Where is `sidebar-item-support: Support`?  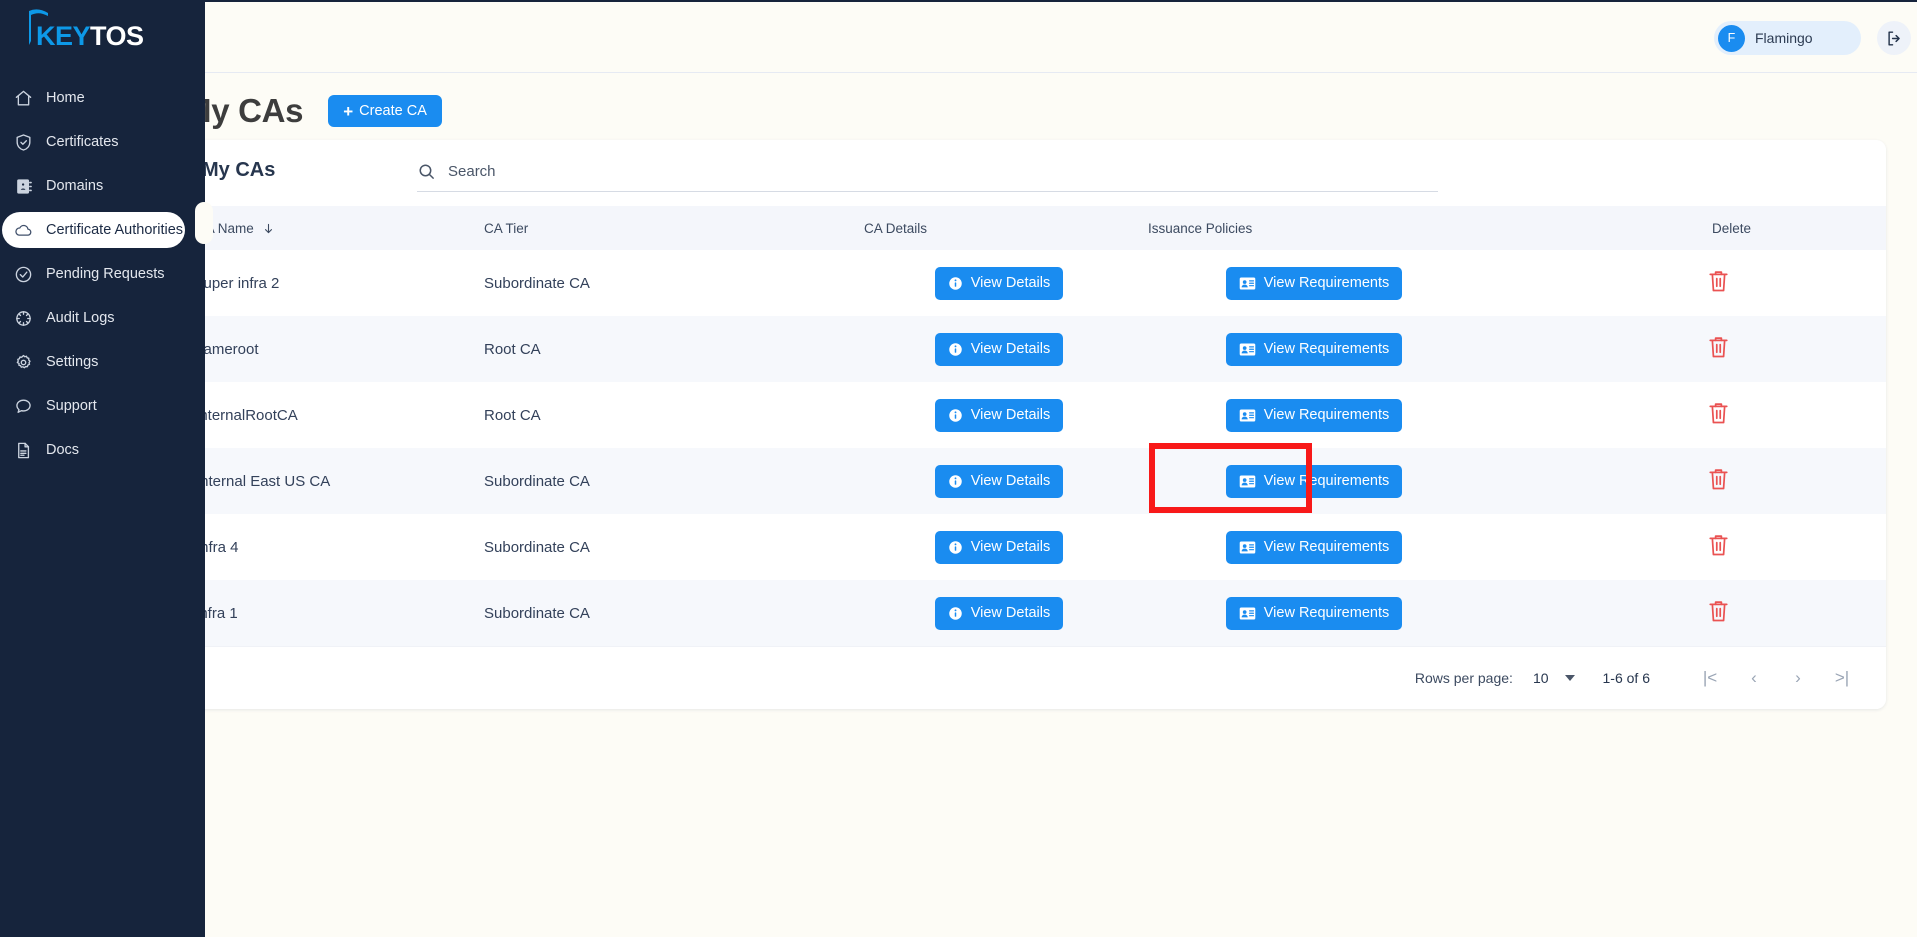
sidebar-item-support: Support is located at coordinates (102, 406).